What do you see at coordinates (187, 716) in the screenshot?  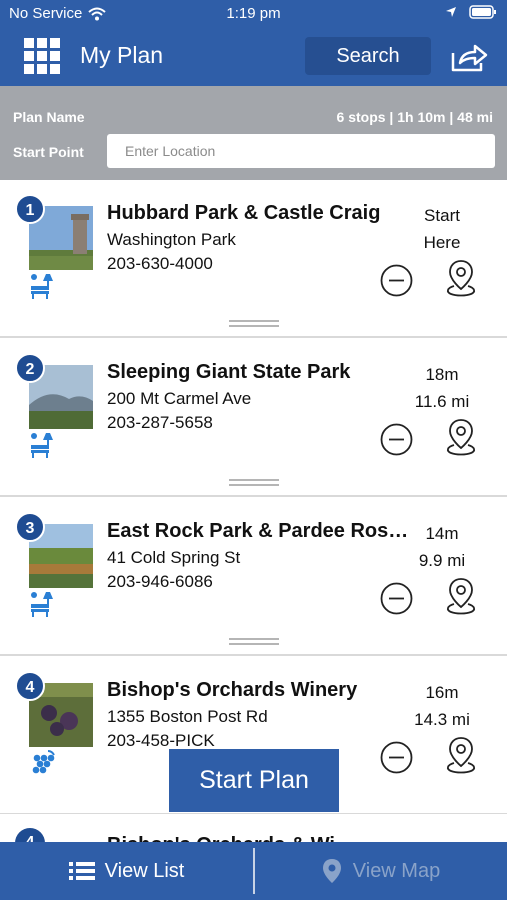 I see `stop-address: 1355 Boston Post Rd` at bounding box center [187, 716].